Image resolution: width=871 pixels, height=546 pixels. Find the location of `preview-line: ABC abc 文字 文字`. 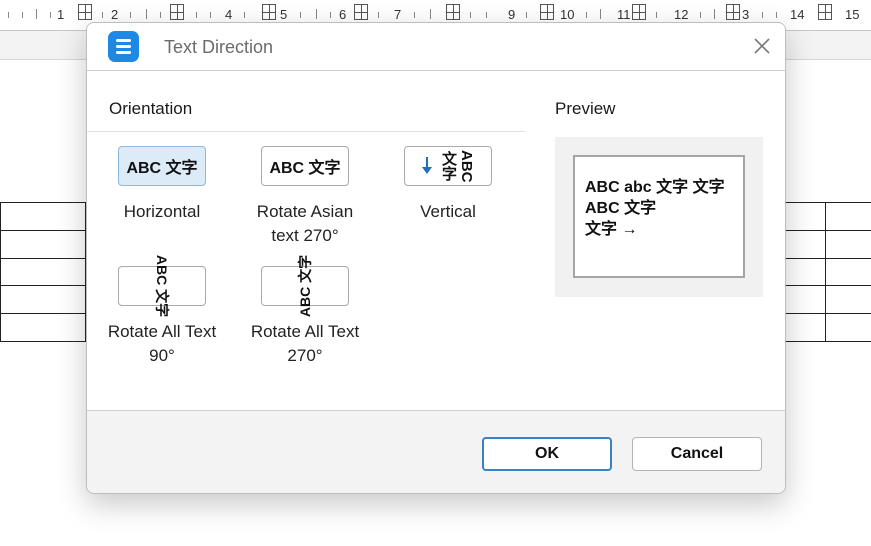

preview-line: ABC abc 文字 文字 is located at coordinates (655, 187).